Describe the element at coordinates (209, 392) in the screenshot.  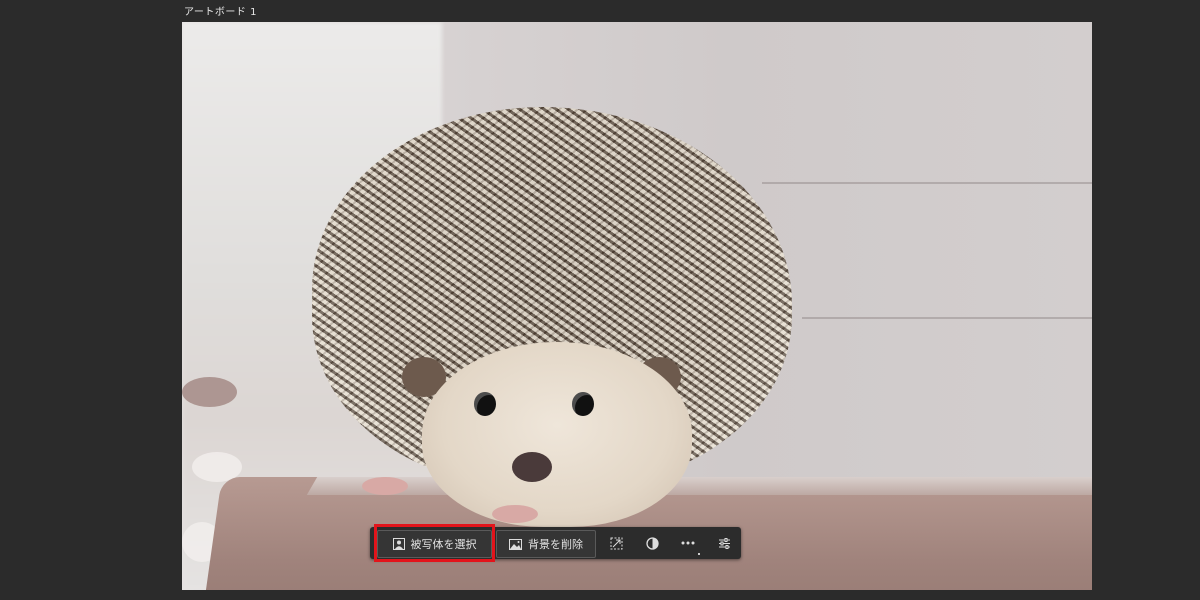
I see `pebble` at that location.